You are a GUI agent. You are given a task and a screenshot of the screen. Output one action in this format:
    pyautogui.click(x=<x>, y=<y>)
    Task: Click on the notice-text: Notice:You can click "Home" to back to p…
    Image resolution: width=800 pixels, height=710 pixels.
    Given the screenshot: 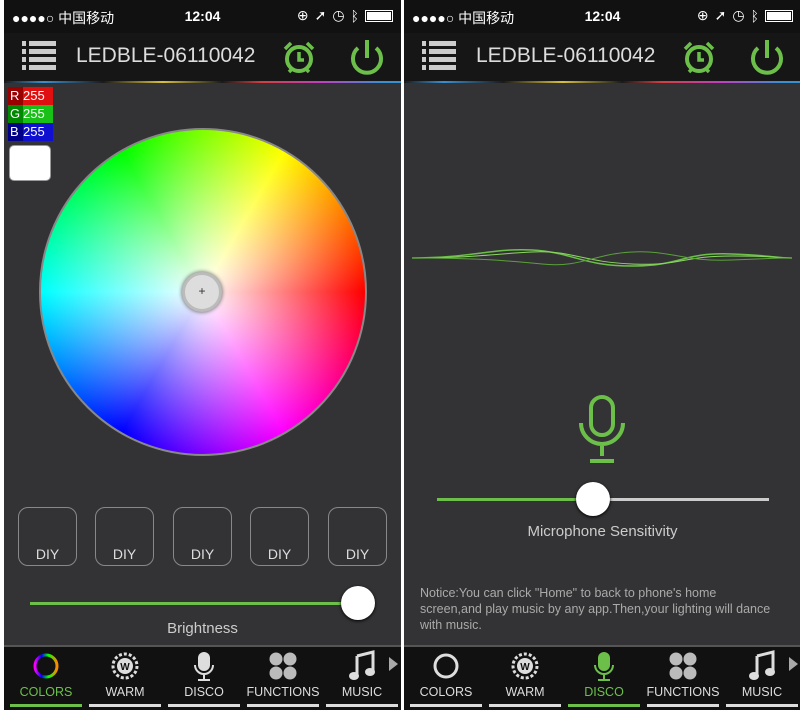 What is the action you would take?
    pyautogui.click(x=595, y=609)
    